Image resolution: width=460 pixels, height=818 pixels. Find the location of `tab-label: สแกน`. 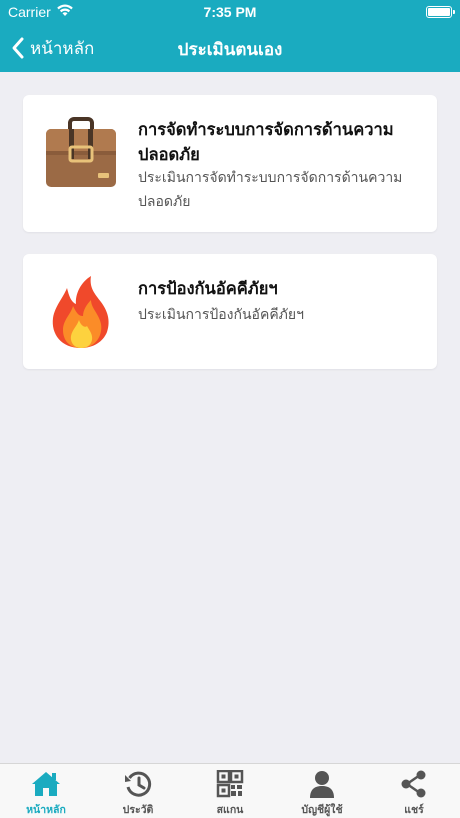

tab-label: สแกน is located at coordinates (230, 810).